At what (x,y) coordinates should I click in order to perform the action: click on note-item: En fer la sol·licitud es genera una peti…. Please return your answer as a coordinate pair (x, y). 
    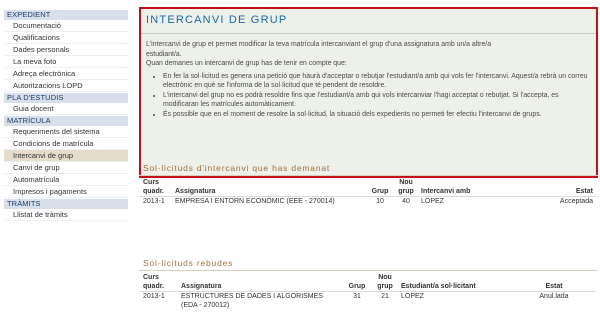
    Looking at the image, I should click on (376, 81).